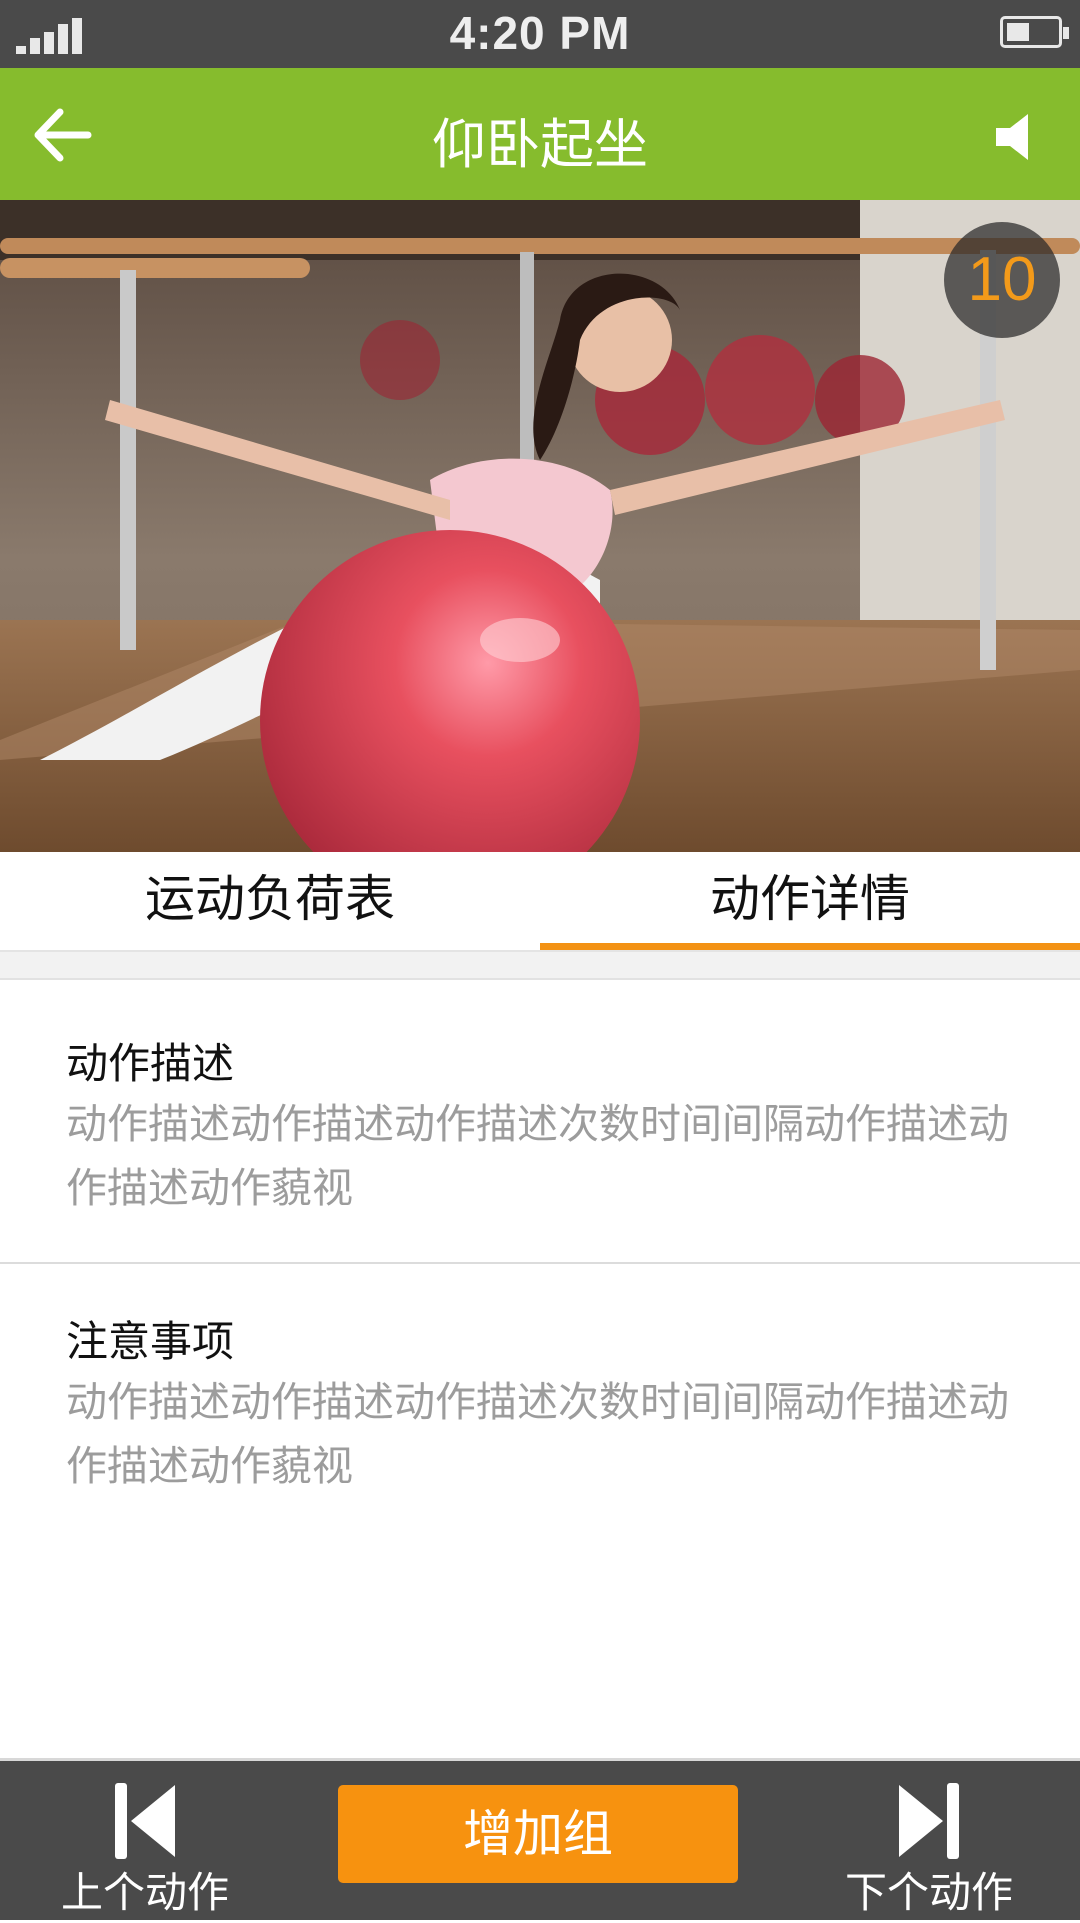 The width and height of the screenshot is (1080, 1923). Describe the element at coordinates (538, 1834) in the screenshot. I see `add-set-button: 增加组` at that location.